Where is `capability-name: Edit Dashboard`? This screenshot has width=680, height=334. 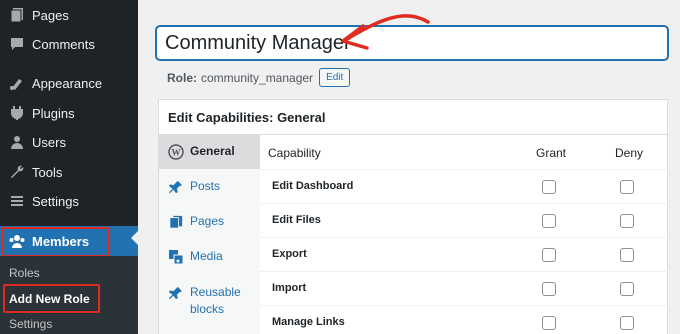
capability-name: Edit Dashboard is located at coordinates (313, 186).